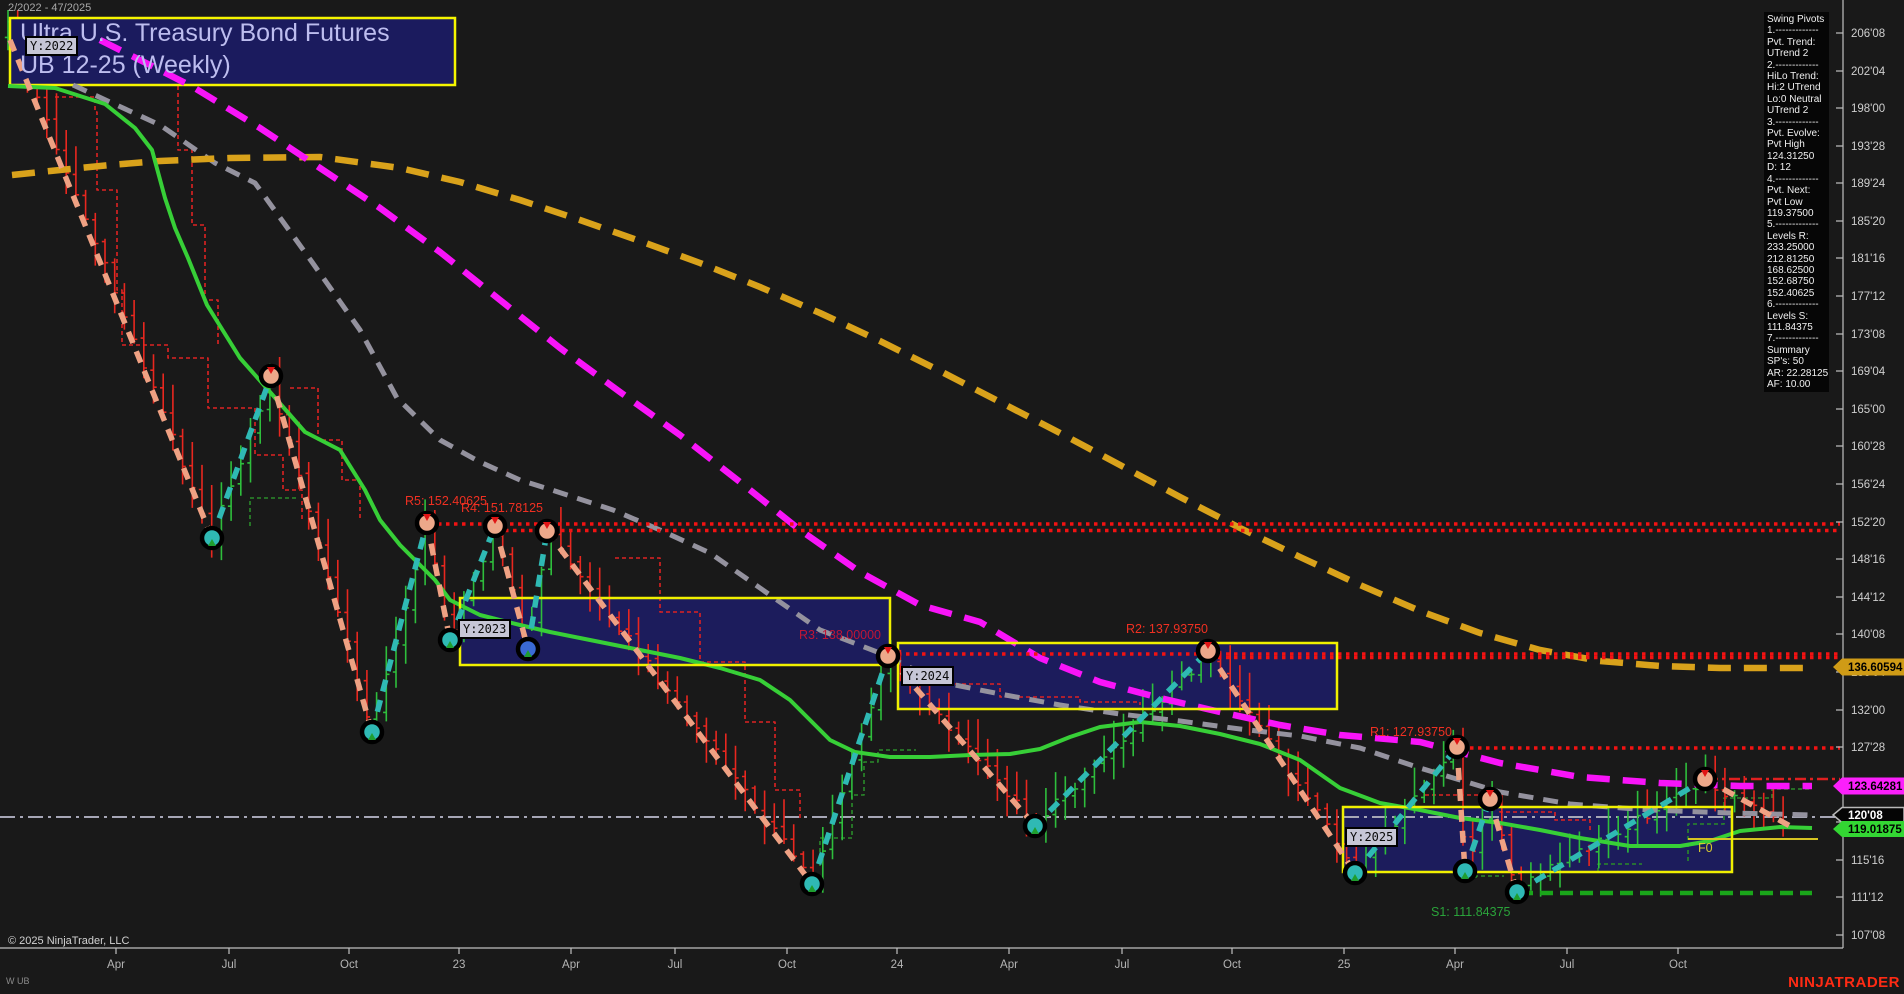  What do you see at coordinates (1793, 31) in the screenshot?
I see `swing-panel-line: 1.-------------` at bounding box center [1793, 31].